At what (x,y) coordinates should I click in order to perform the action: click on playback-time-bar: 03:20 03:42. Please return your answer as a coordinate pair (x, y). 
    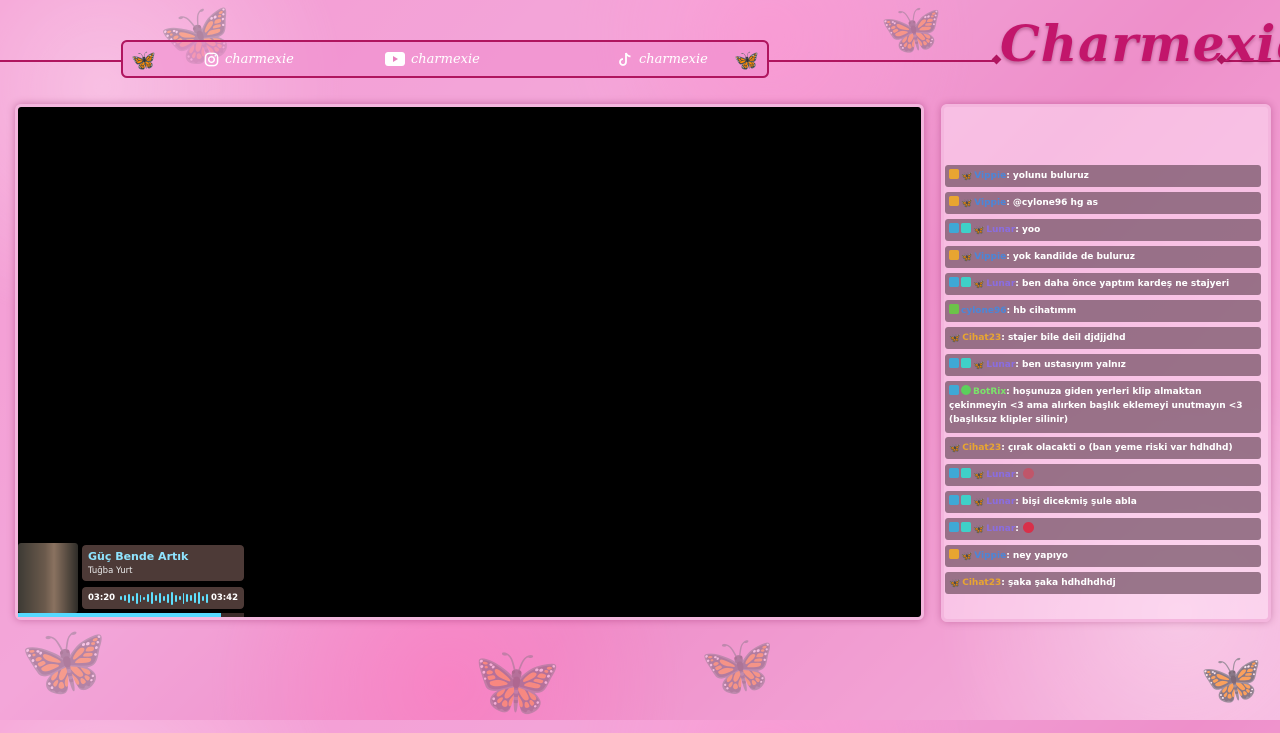
    Looking at the image, I should click on (163, 598).